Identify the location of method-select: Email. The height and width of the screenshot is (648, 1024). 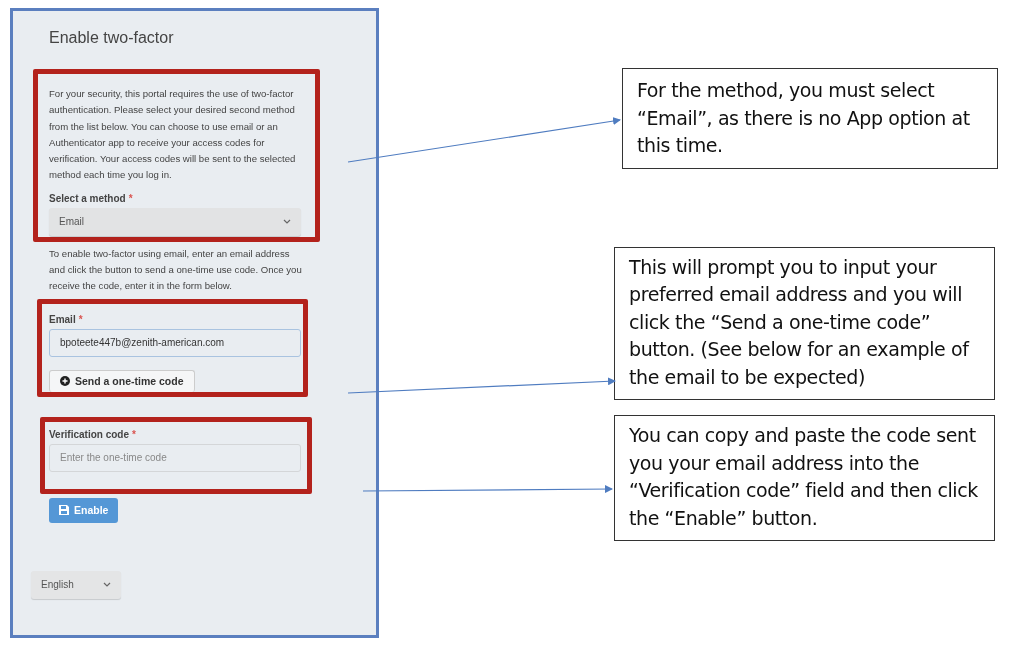
(175, 221).